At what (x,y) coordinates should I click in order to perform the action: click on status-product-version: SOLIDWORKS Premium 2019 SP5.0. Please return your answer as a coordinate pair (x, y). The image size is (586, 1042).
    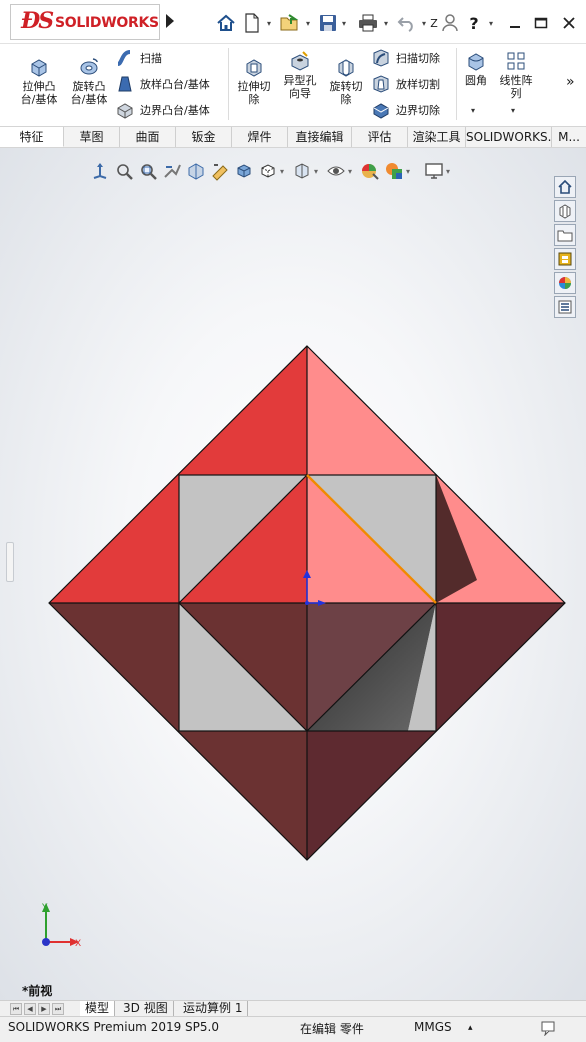
    Looking at the image, I should click on (113, 1027).